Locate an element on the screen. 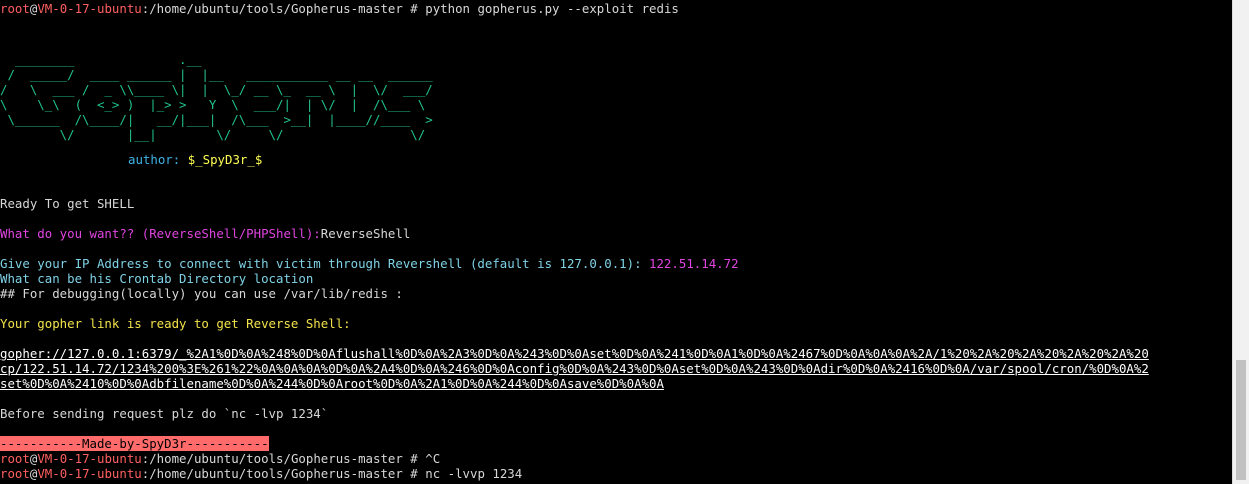  ascii-banner-line-1: ________ .__ is located at coordinates (101, 59).